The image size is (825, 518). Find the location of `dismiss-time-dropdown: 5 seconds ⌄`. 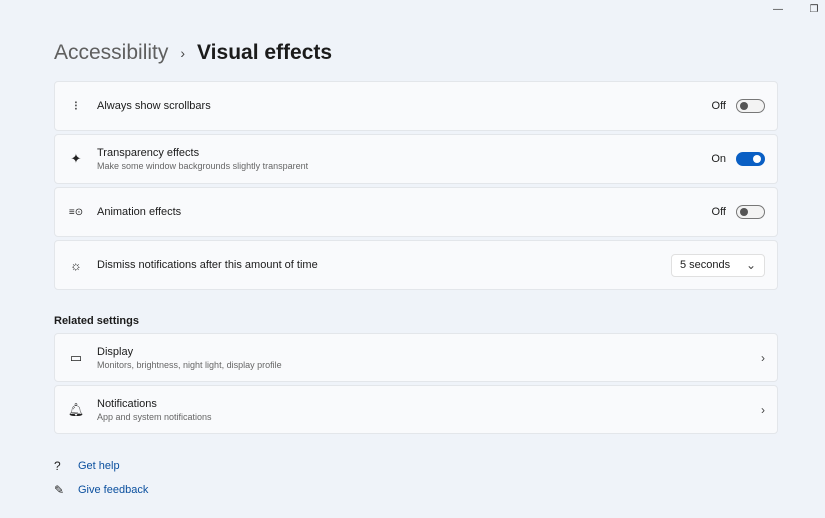

dismiss-time-dropdown: 5 seconds ⌄ is located at coordinates (718, 265).